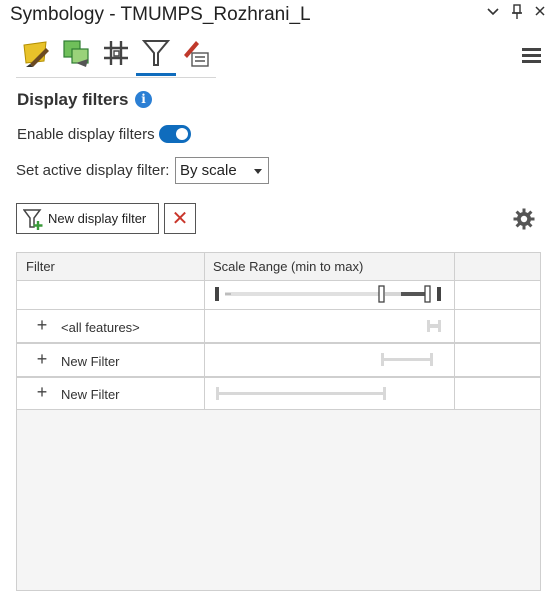 This screenshot has height=591, width=559. I want to click on layered-squares-icon, so click(76, 53).